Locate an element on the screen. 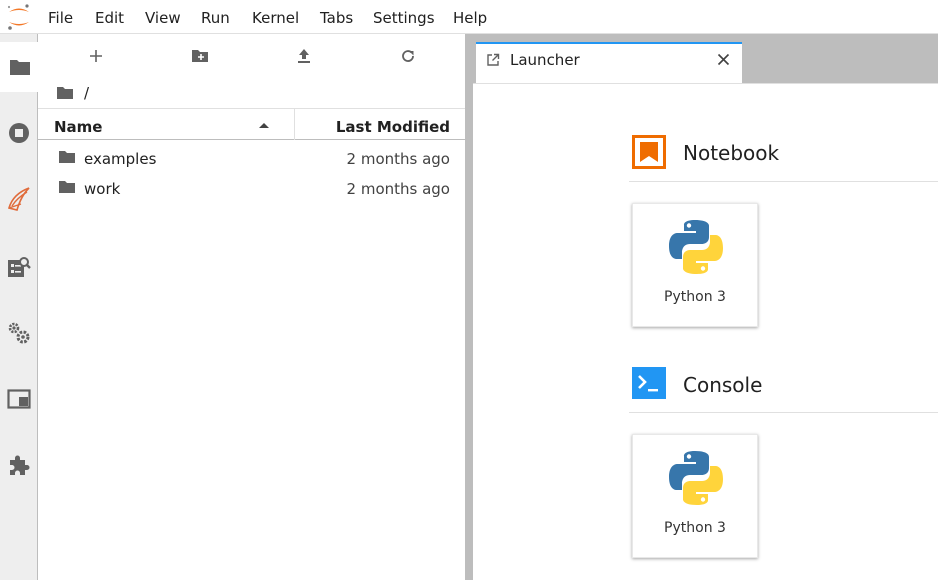  upload-icon is located at coordinates (304, 56).